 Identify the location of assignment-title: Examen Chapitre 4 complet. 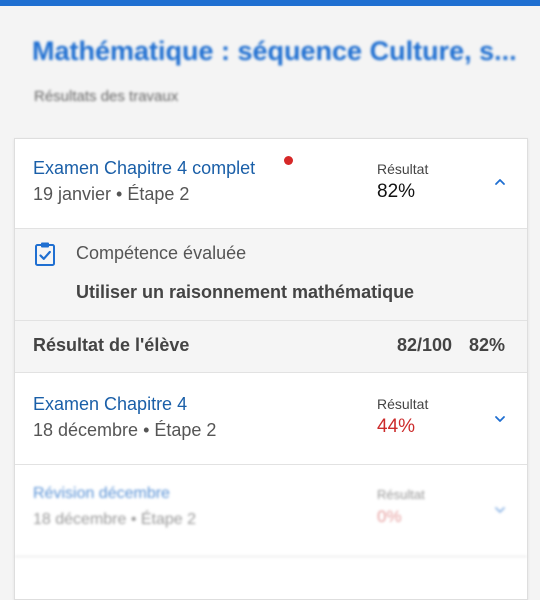
(144, 168).